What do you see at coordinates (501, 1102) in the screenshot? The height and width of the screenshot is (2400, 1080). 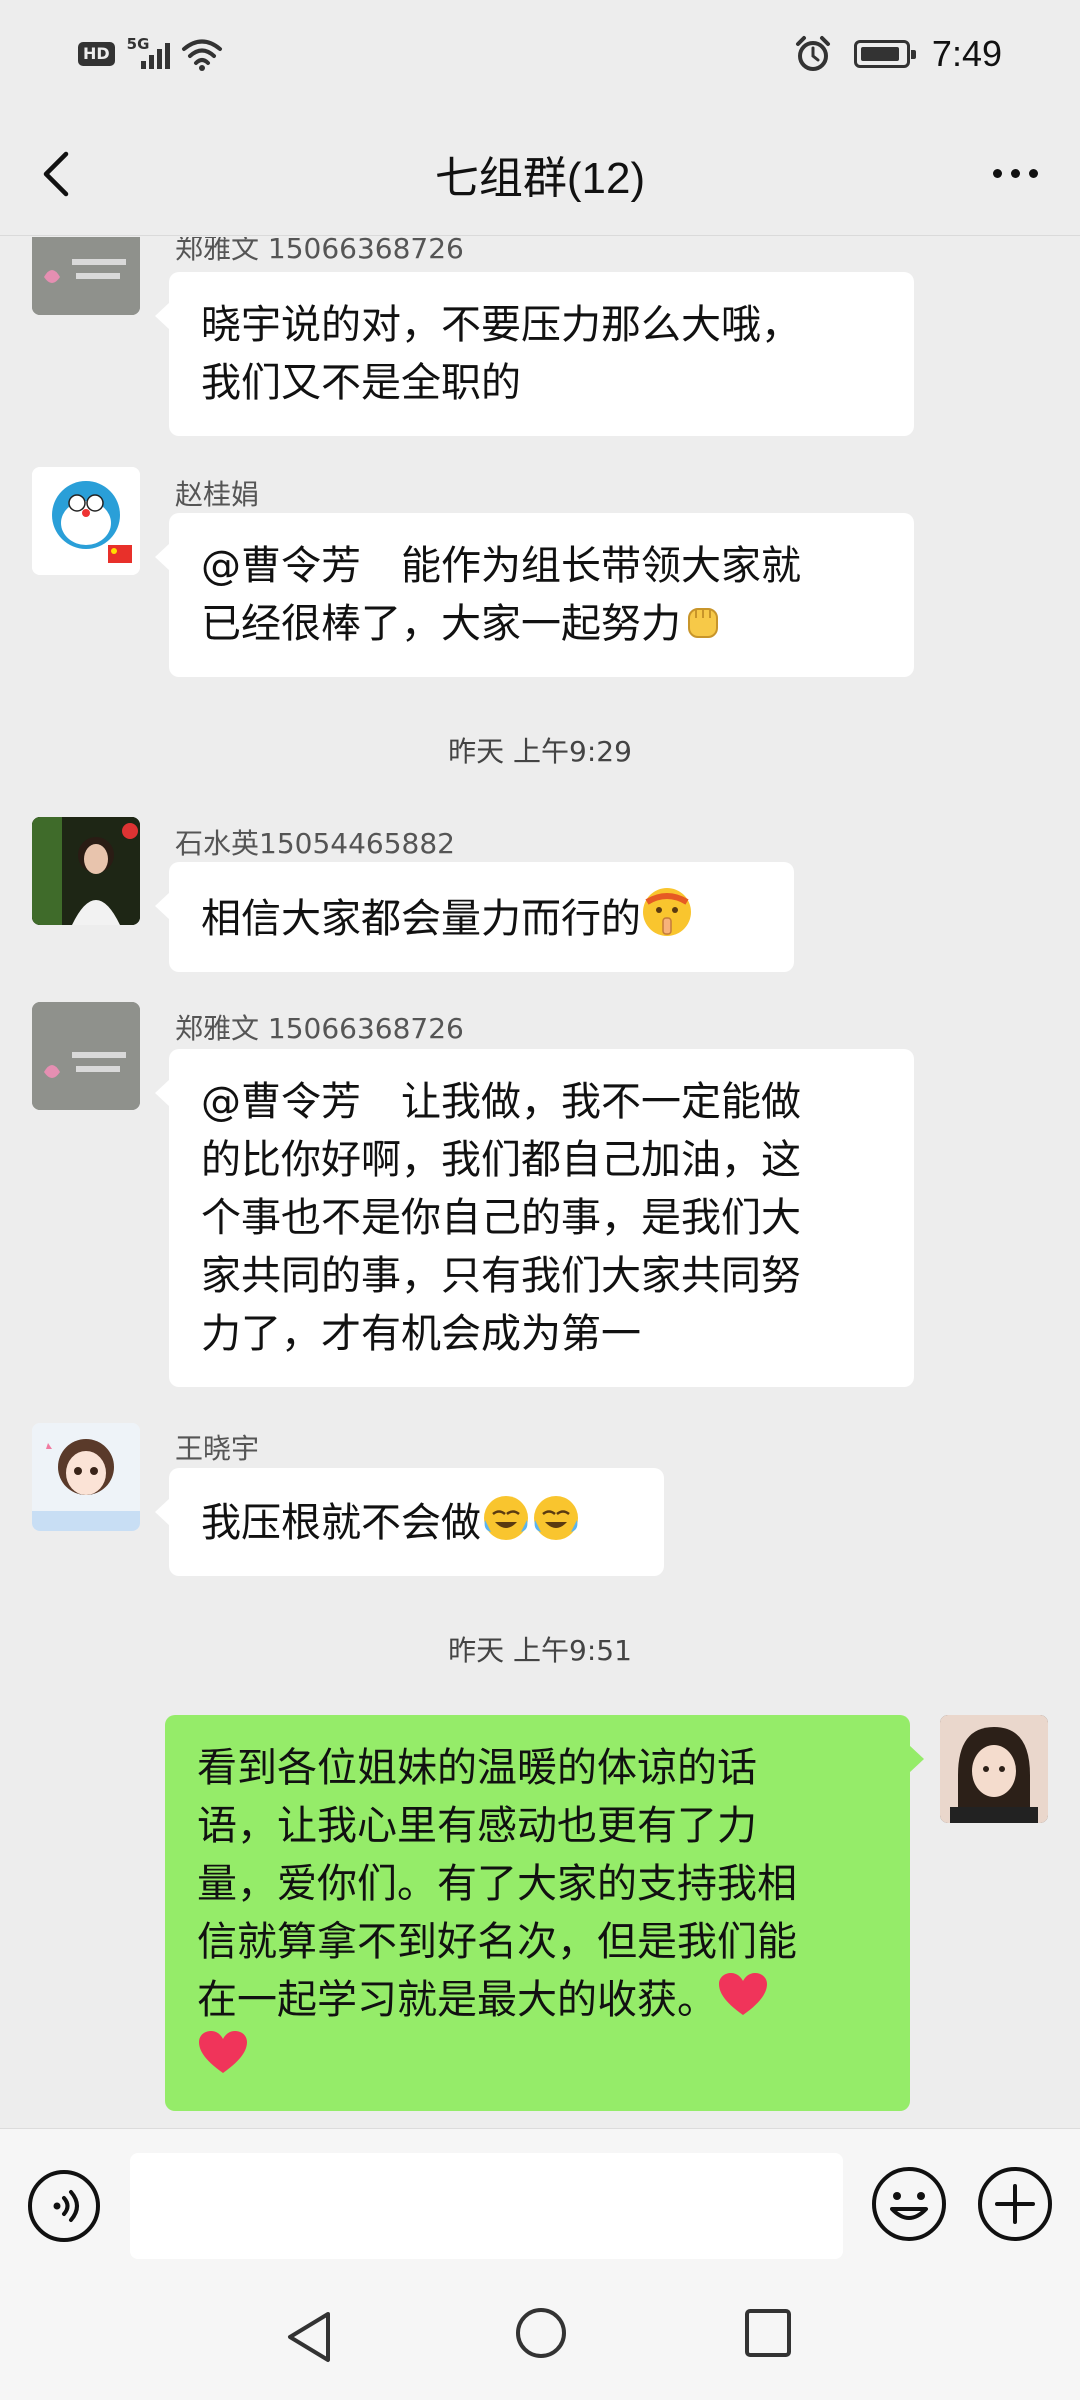 I see `message-line: @曹令芳 让我做，我不一定能做` at bounding box center [501, 1102].